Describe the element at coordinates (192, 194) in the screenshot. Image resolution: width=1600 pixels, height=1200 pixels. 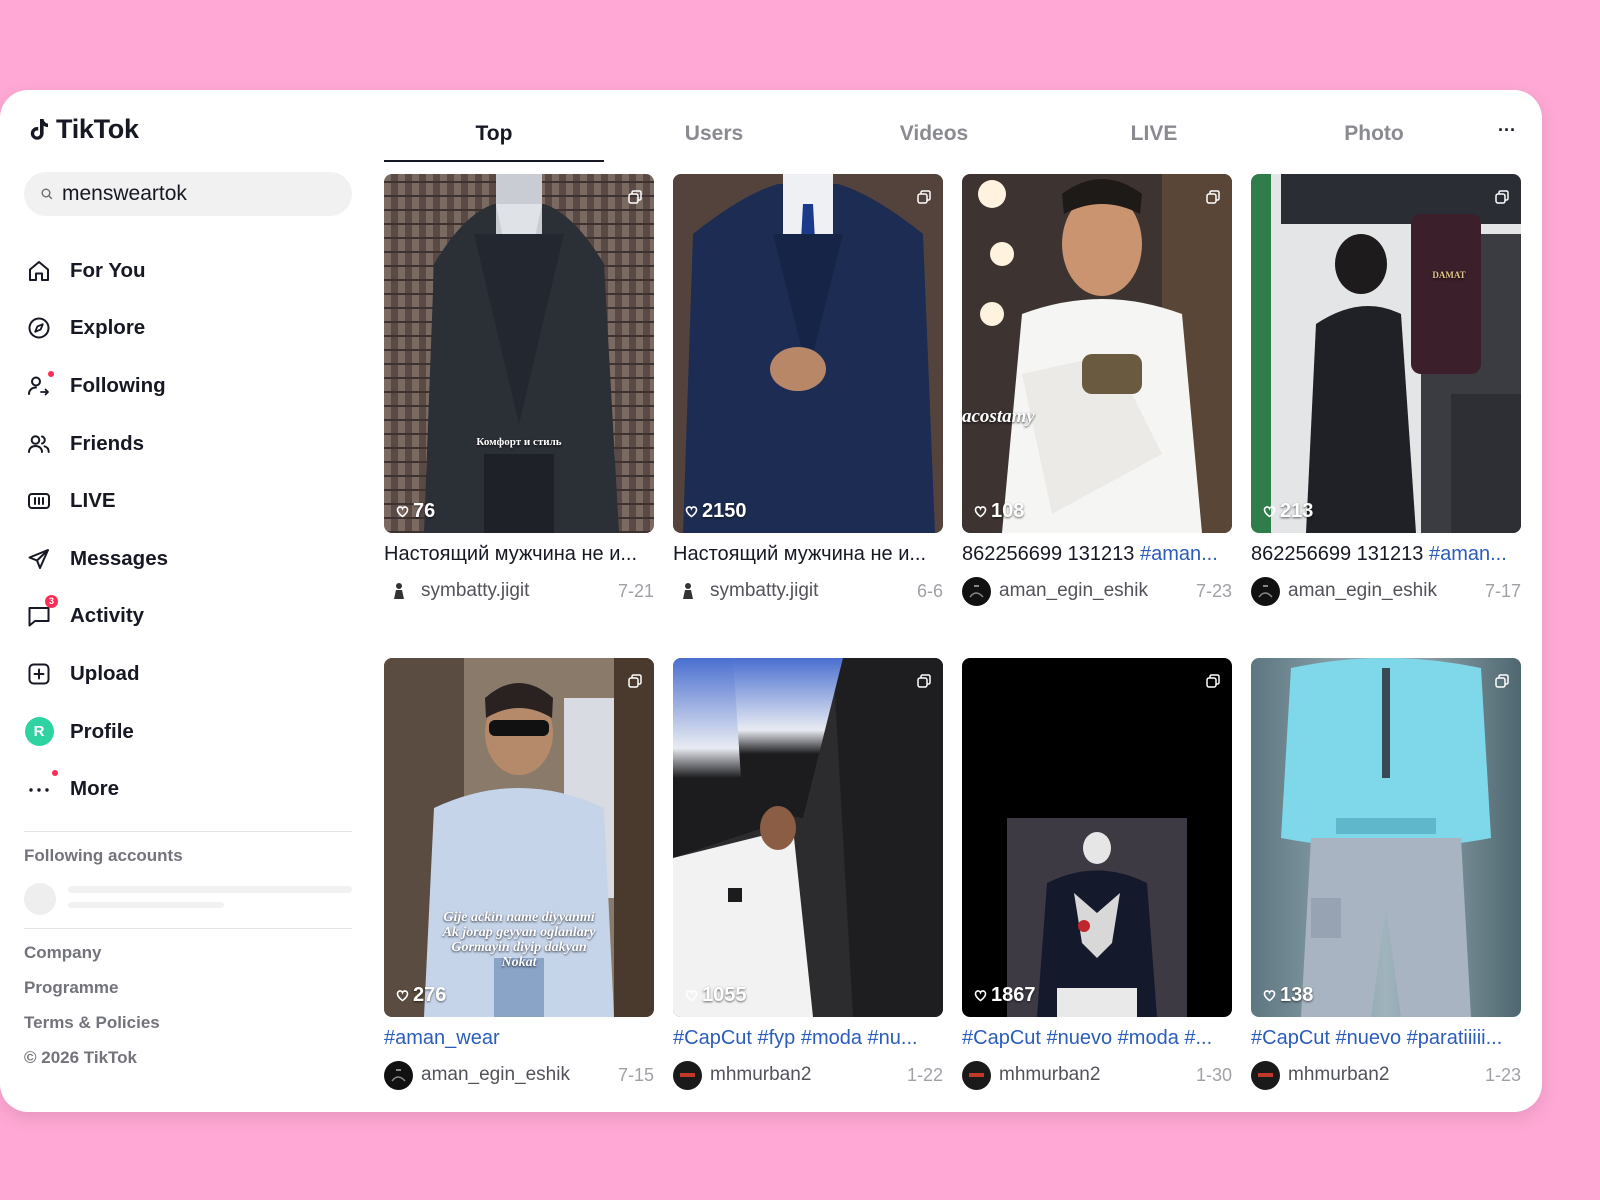
I see `search-input` at that location.